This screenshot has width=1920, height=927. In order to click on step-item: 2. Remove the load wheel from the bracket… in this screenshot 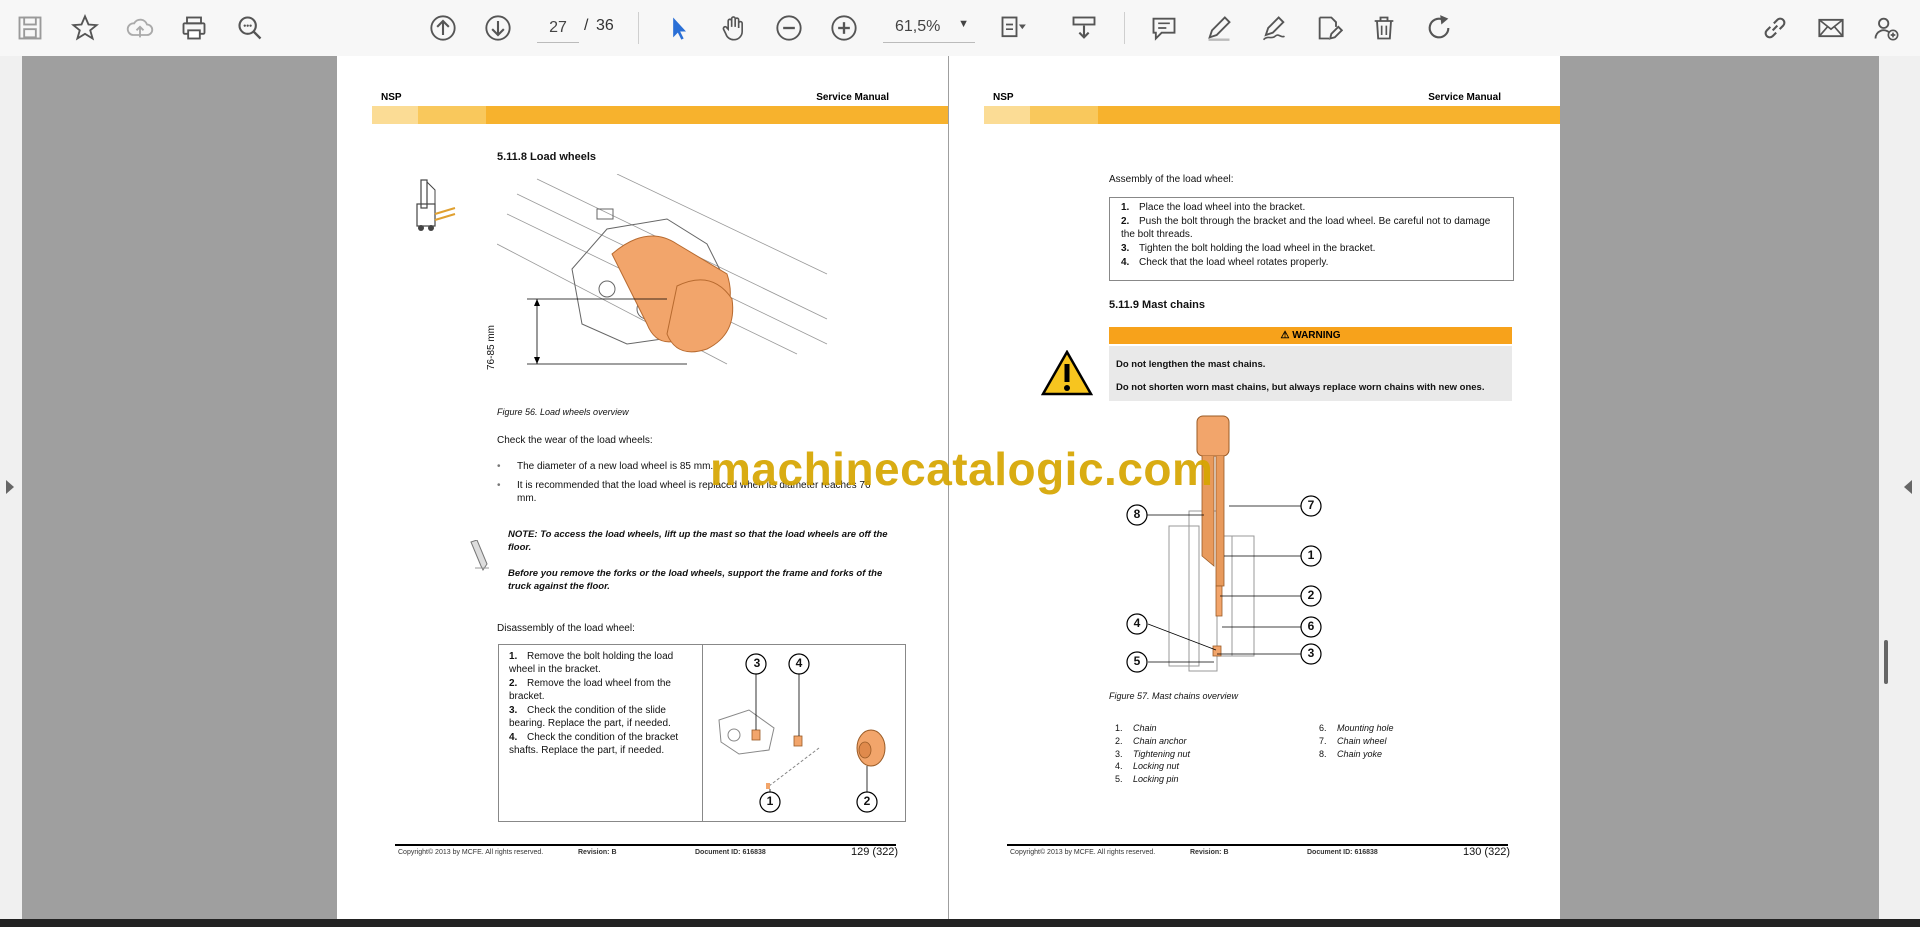, I will do `click(590, 690)`.